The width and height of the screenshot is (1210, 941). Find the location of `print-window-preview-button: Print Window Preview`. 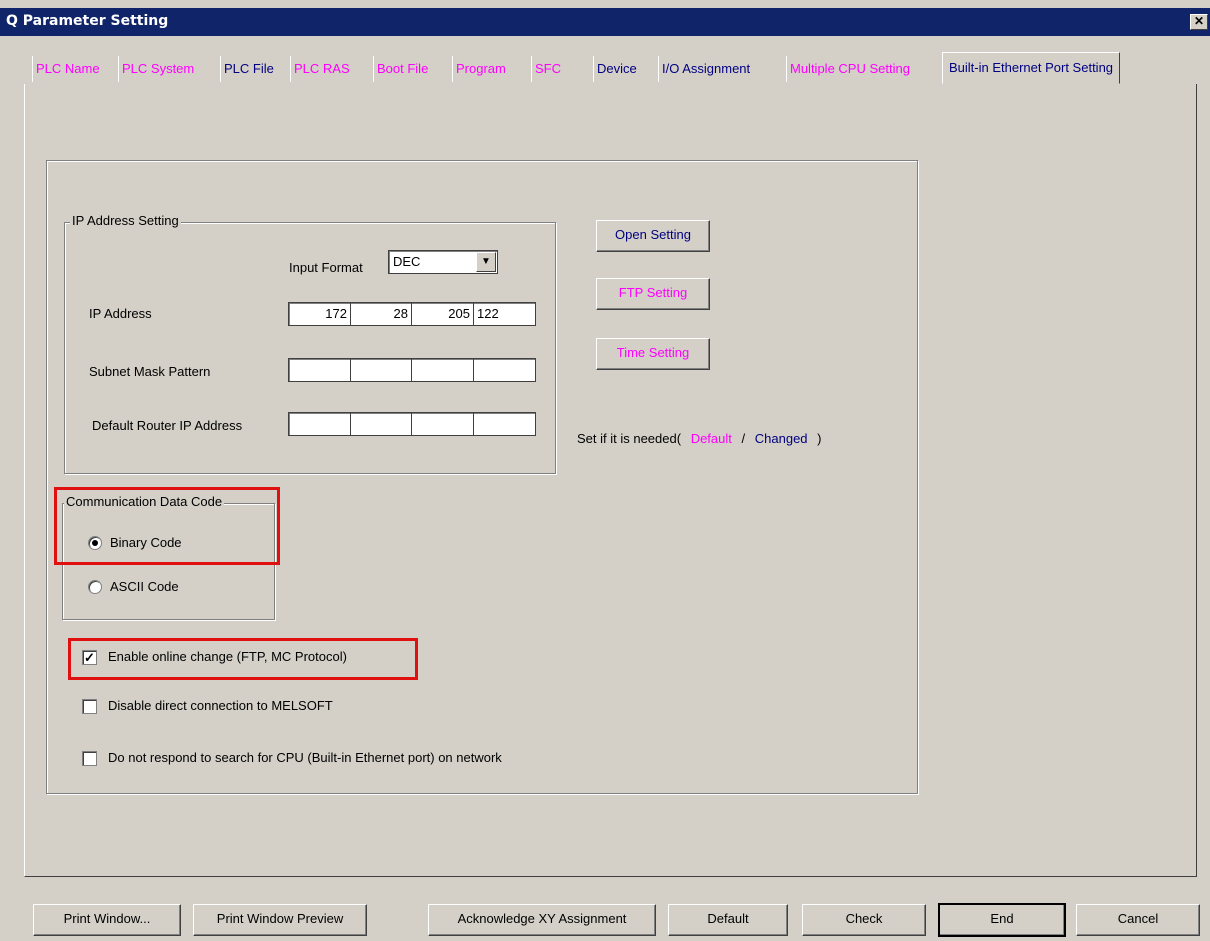

print-window-preview-button: Print Window Preview is located at coordinates (280, 920).